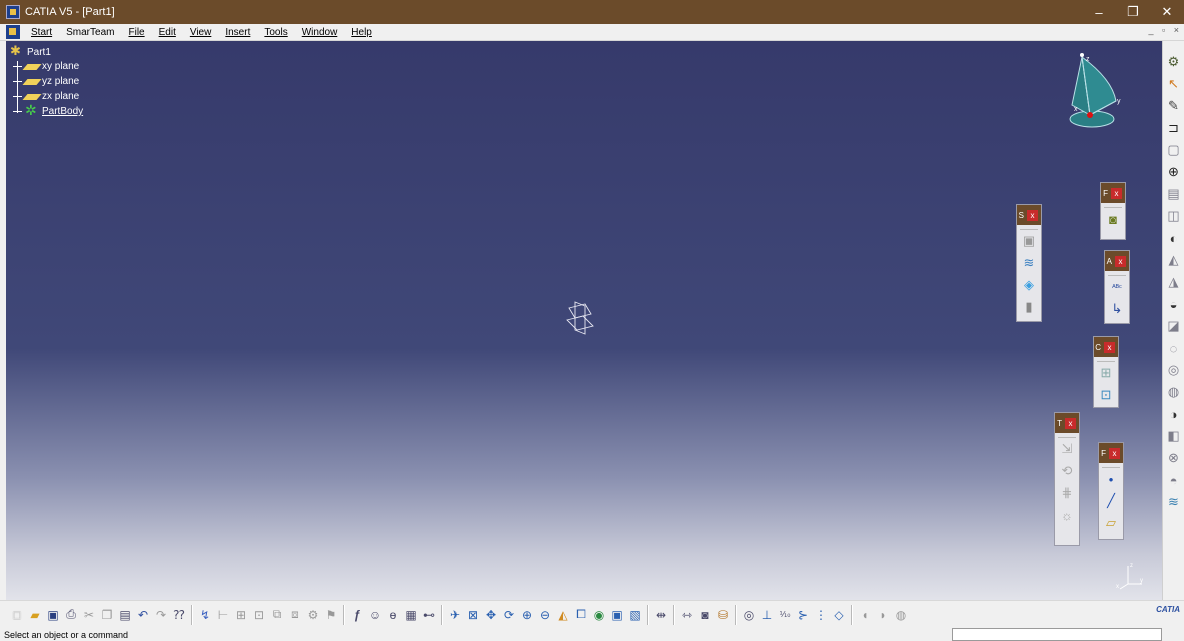  What do you see at coordinates (1173, 370) in the screenshot?
I see `remove-face-icon: ◎` at bounding box center [1173, 370].